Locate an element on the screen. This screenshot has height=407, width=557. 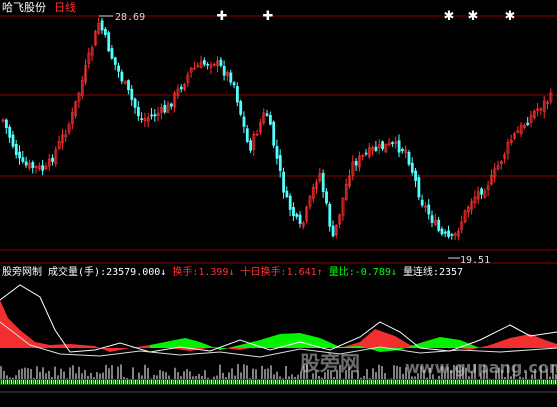
volume-ratio-label: 量比: is located at coordinates (341, 272).